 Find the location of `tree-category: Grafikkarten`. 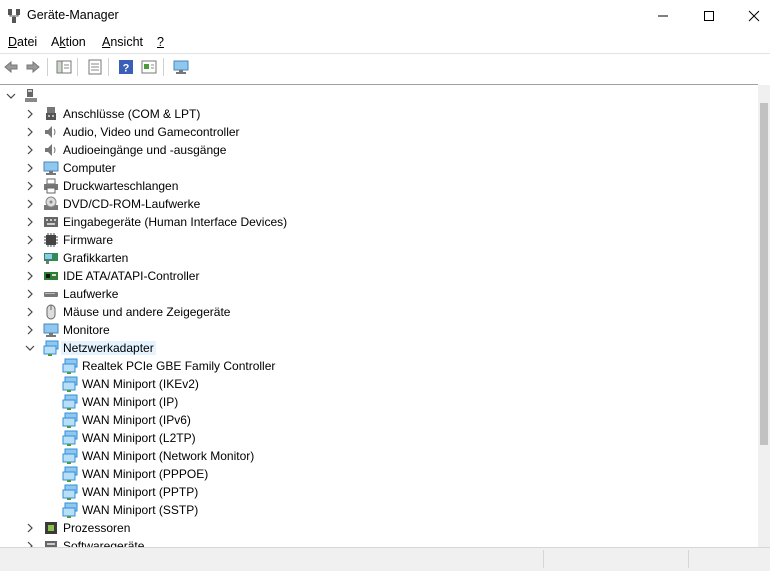

tree-category: Grafikkarten is located at coordinates (379, 258).